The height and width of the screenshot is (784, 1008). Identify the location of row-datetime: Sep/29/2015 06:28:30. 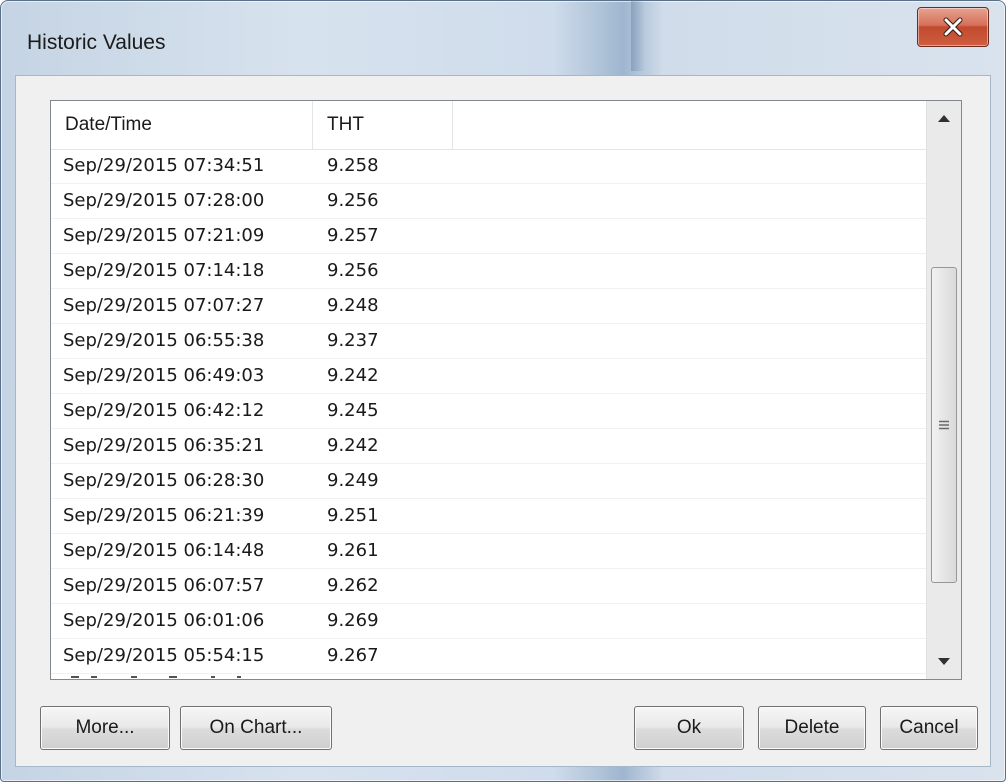
(164, 480).